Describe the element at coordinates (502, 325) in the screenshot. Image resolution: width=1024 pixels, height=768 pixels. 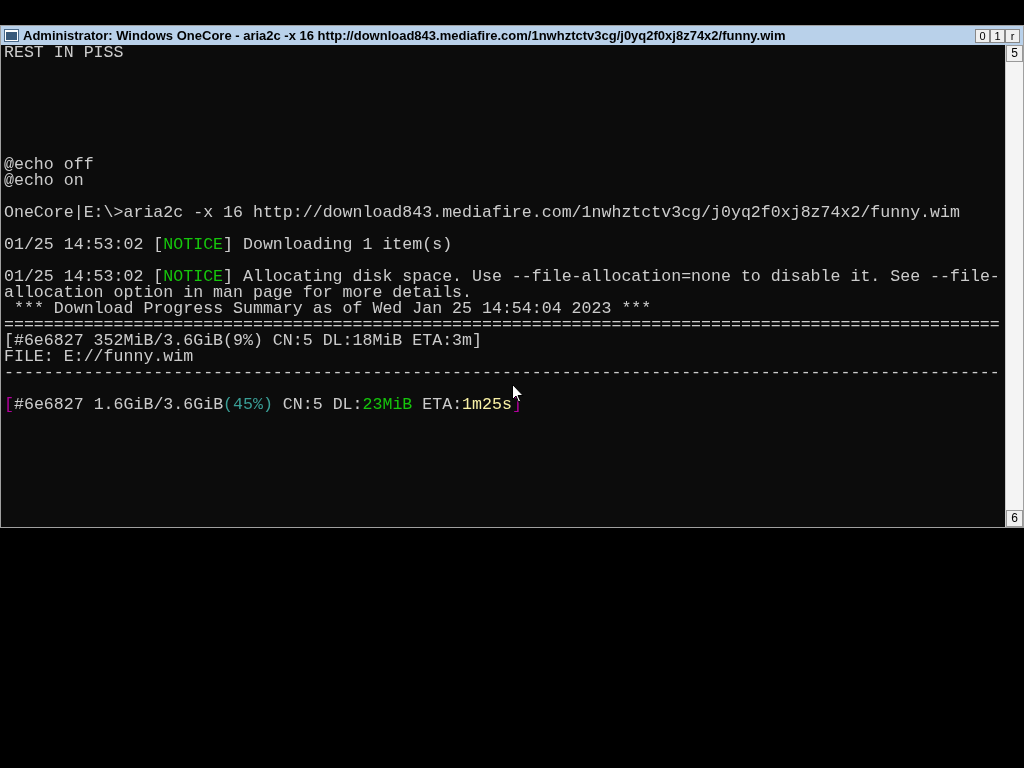
I see `console-line: ====================================================================================================` at that location.